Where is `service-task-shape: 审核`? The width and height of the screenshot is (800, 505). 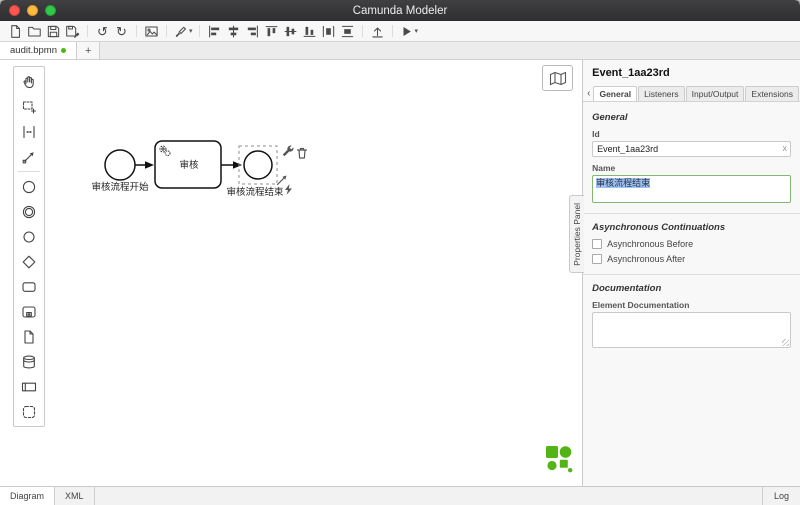
service-task-shape: 审核 is located at coordinates (188, 164).